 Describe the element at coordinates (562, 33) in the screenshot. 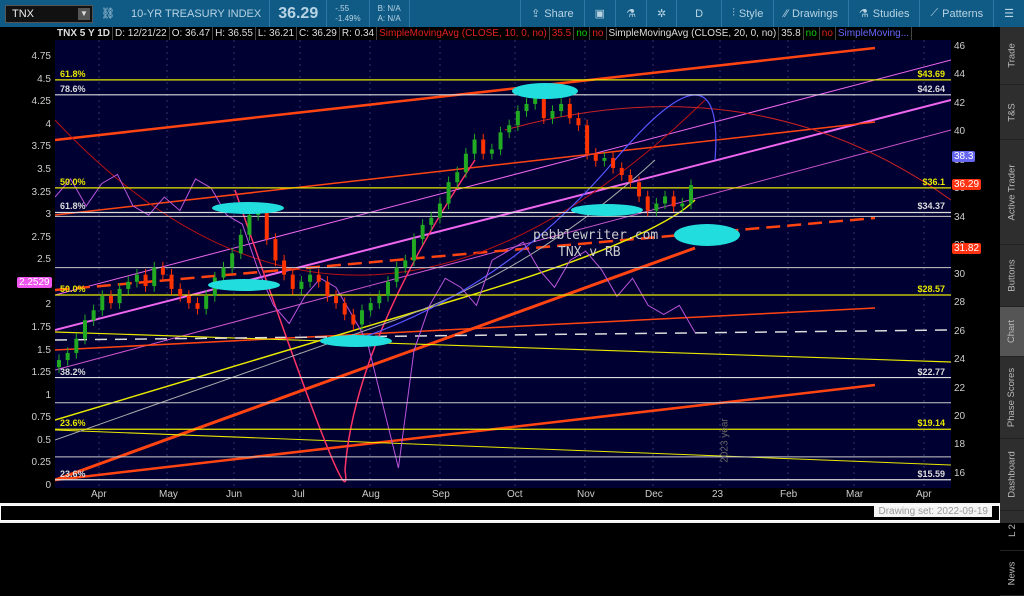

I see `sma10-value: 35.5` at that location.